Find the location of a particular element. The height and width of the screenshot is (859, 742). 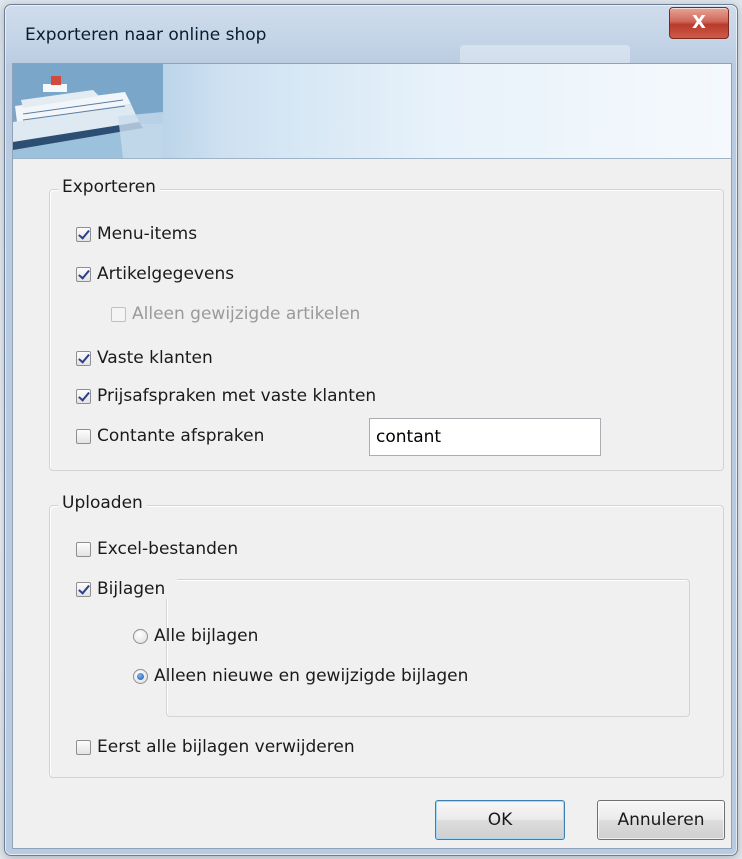

bijlagen-label: Bijlagen is located at coordinates (131, 589).